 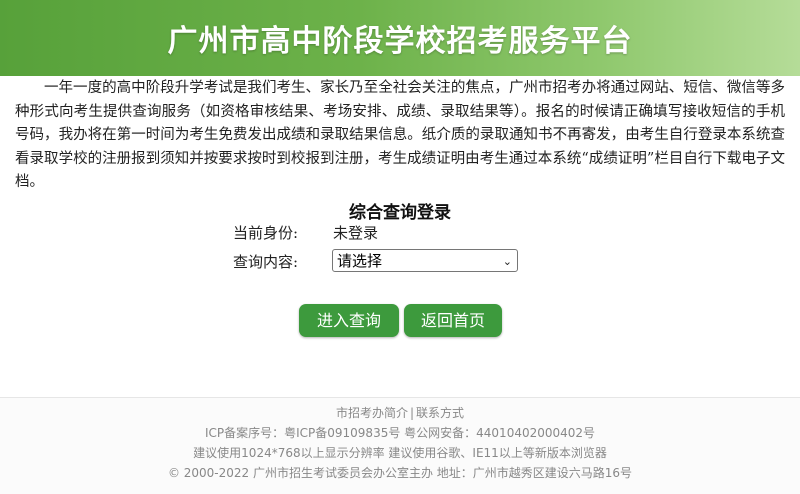 What do you see at coordinates (440, 413) in the screenshot?
I see `contact-link: 联系方式` at bounding box center [440, 413].